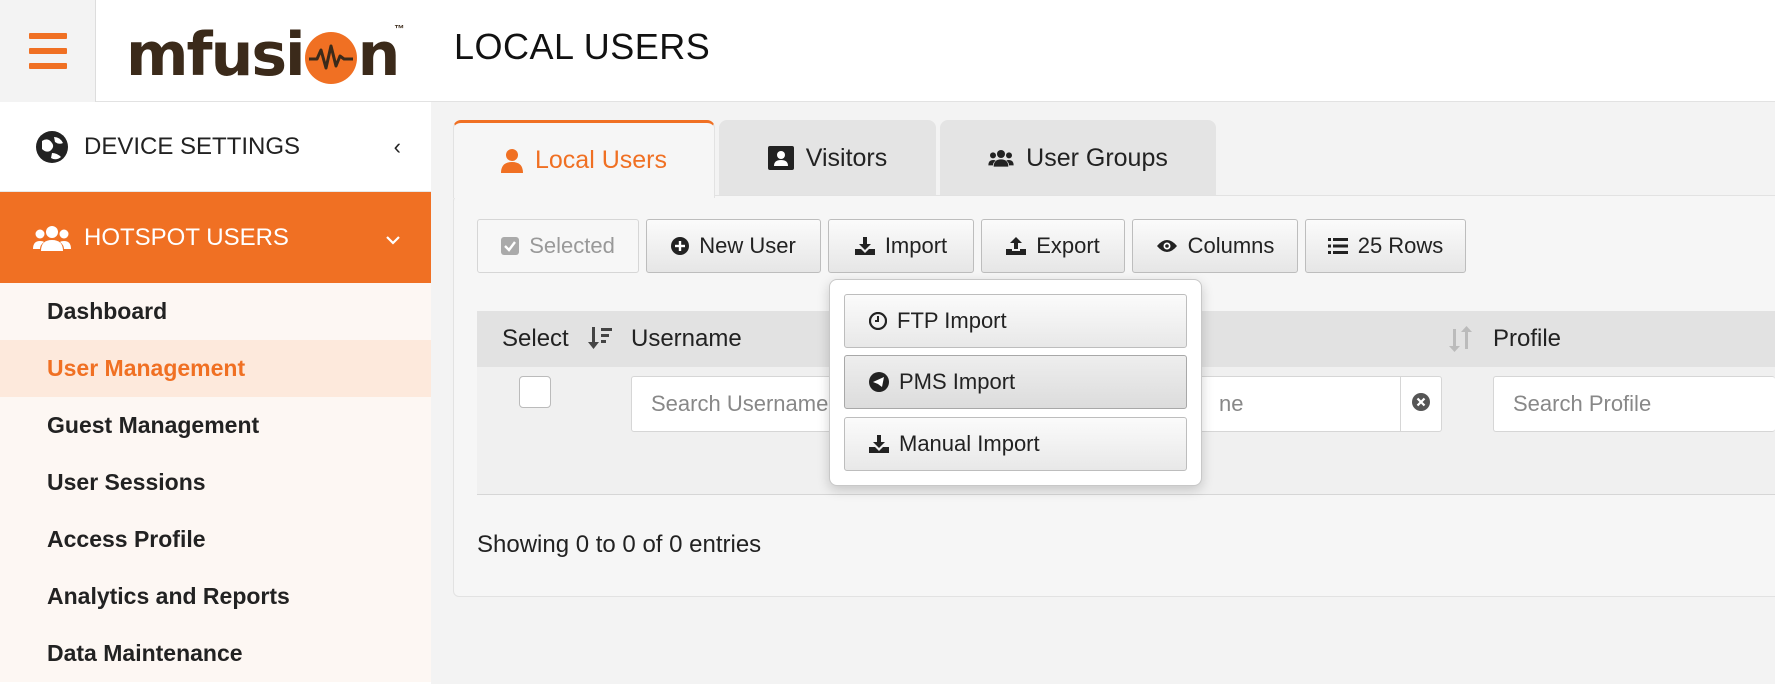 The width and height of the screenshot is (1775, 684). What do you see at coordinates (52, 238) in the screenshot?
I see `users-icon` at bounding box center [52, 238].